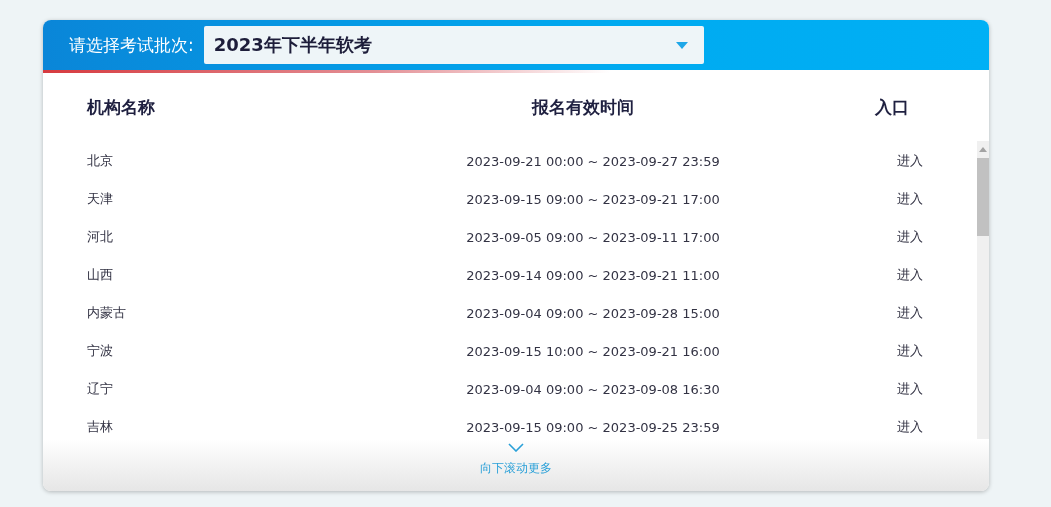 The image size is (1051, 507). I want to click on table-cell-text: 内蒙古, so click(107, 313).